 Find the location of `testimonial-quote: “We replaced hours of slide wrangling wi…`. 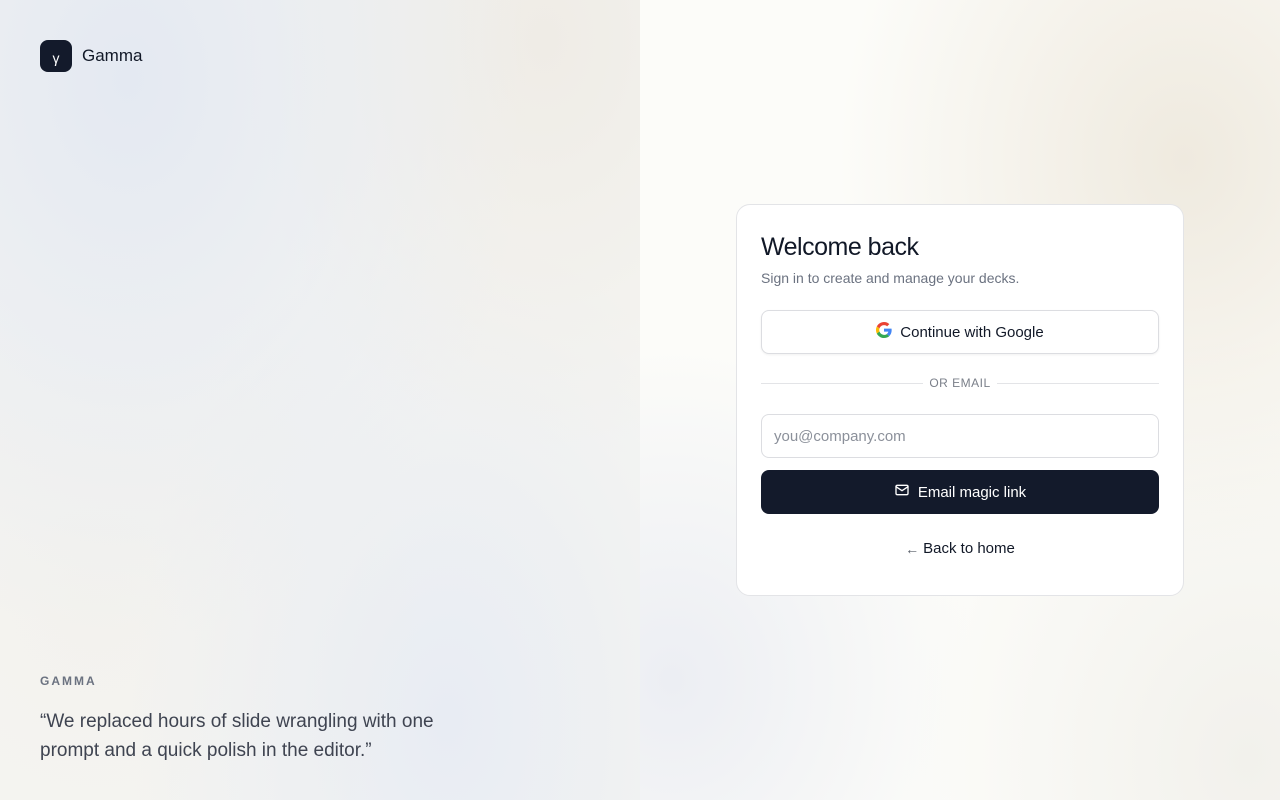

testimonial-quote: “We replaced hours of slide wrangling wi… is located at coordinates (237, 736).